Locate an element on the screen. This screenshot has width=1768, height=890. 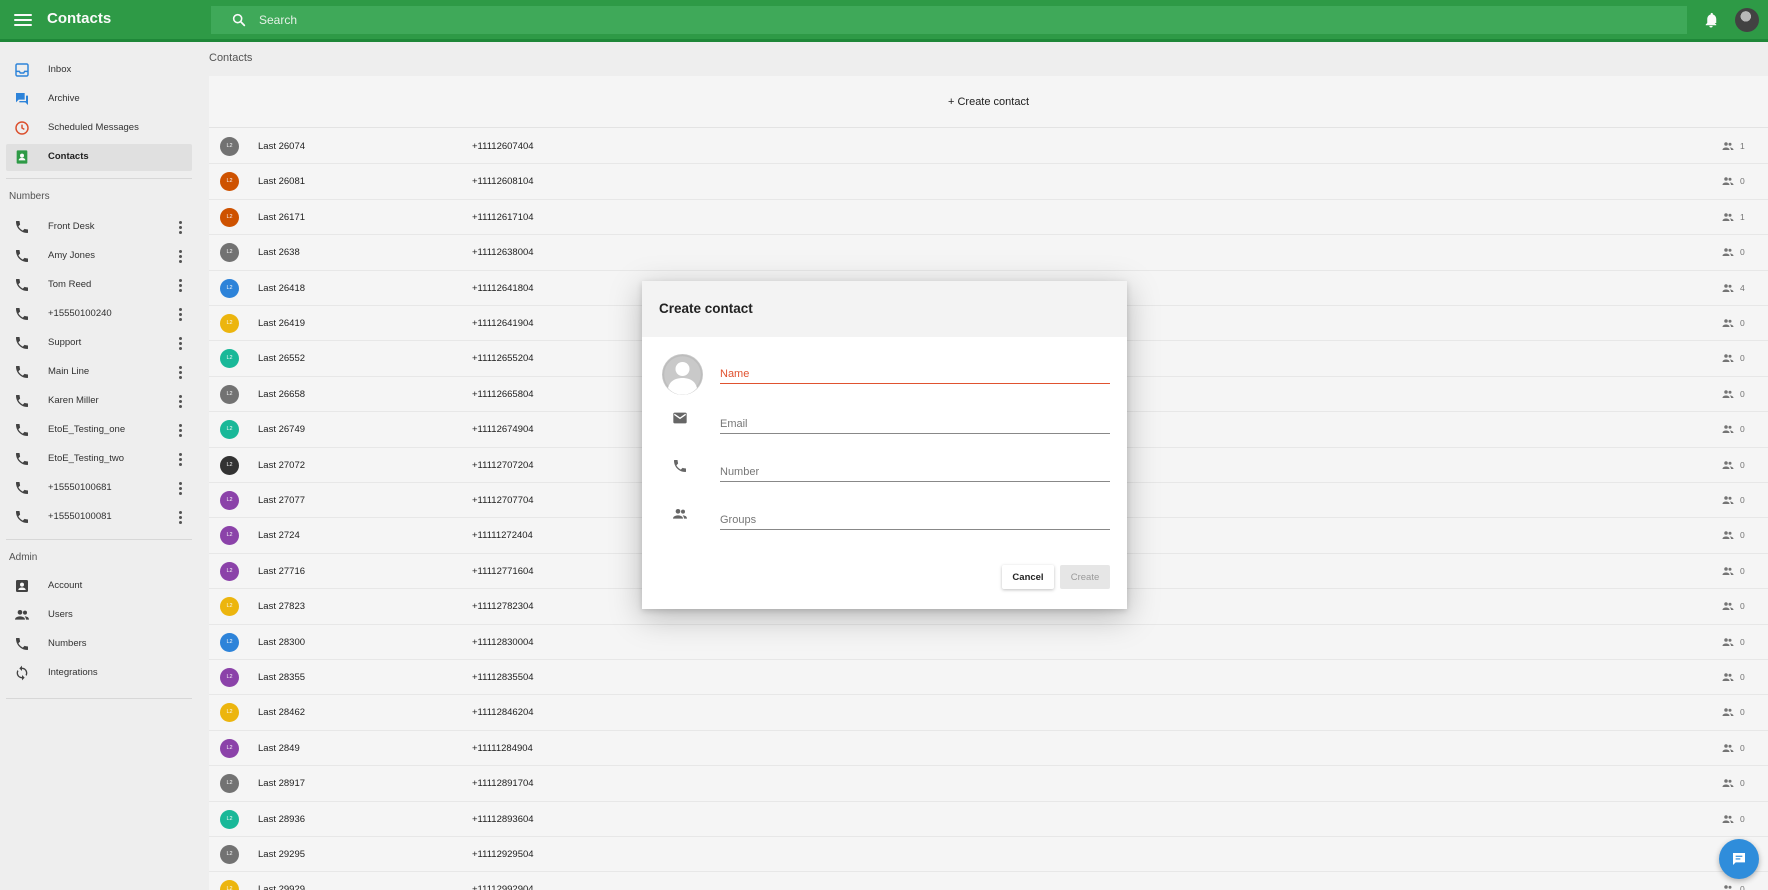
contact-avatar-placeholder is located at coordinates (682, 374).